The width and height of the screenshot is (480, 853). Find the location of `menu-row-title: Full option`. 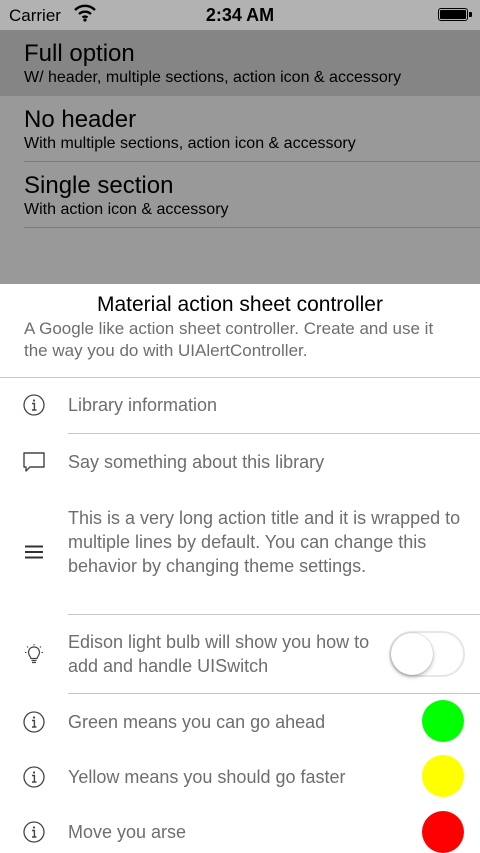

menu-row-title: Full option is located at coordinates (79, 53).